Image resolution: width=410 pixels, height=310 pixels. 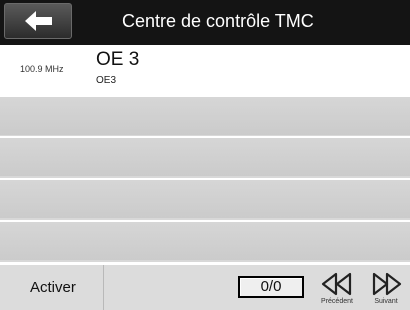 What do you see at coordinates (387, 284) in the screenshot?
I see `fast-forward-icon` at bounding box center [387, 284].